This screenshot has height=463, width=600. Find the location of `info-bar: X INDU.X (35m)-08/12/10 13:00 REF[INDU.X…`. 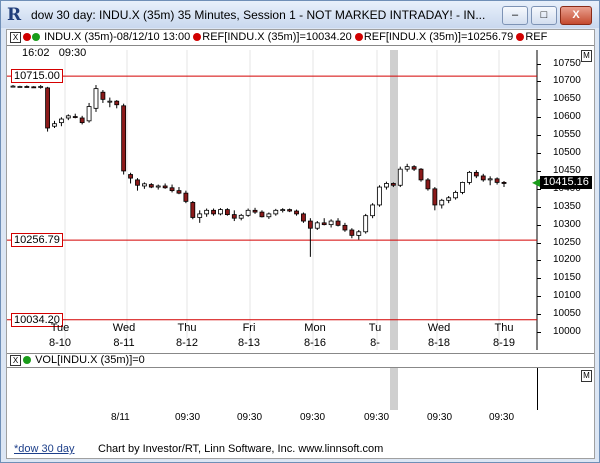

info-bar: X INDU.X (35m)-08/12/10 13:00 REF[INDU.X… is located at coordinates (300, 38).